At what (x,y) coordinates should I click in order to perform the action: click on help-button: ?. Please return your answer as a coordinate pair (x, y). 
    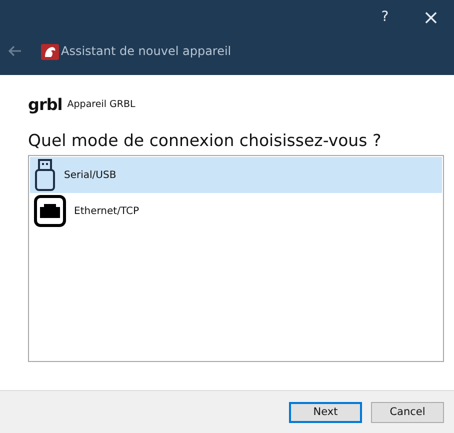
    Looking at the image, I should click on (385, 17).